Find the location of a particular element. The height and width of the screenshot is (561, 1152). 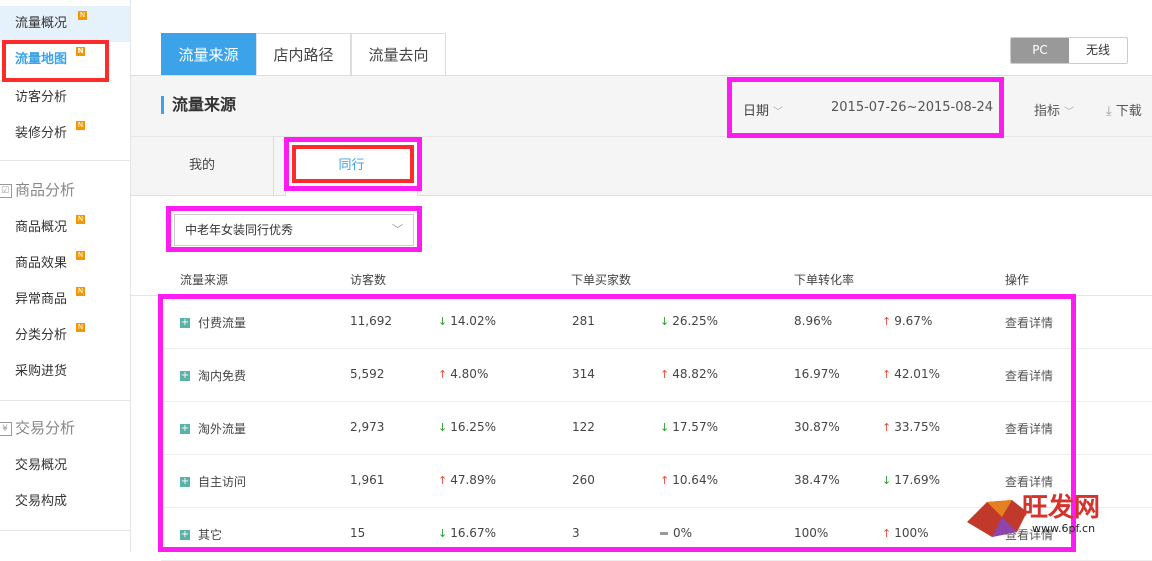

conversion-cell: 38.47% is located at coordinates (817, 480).